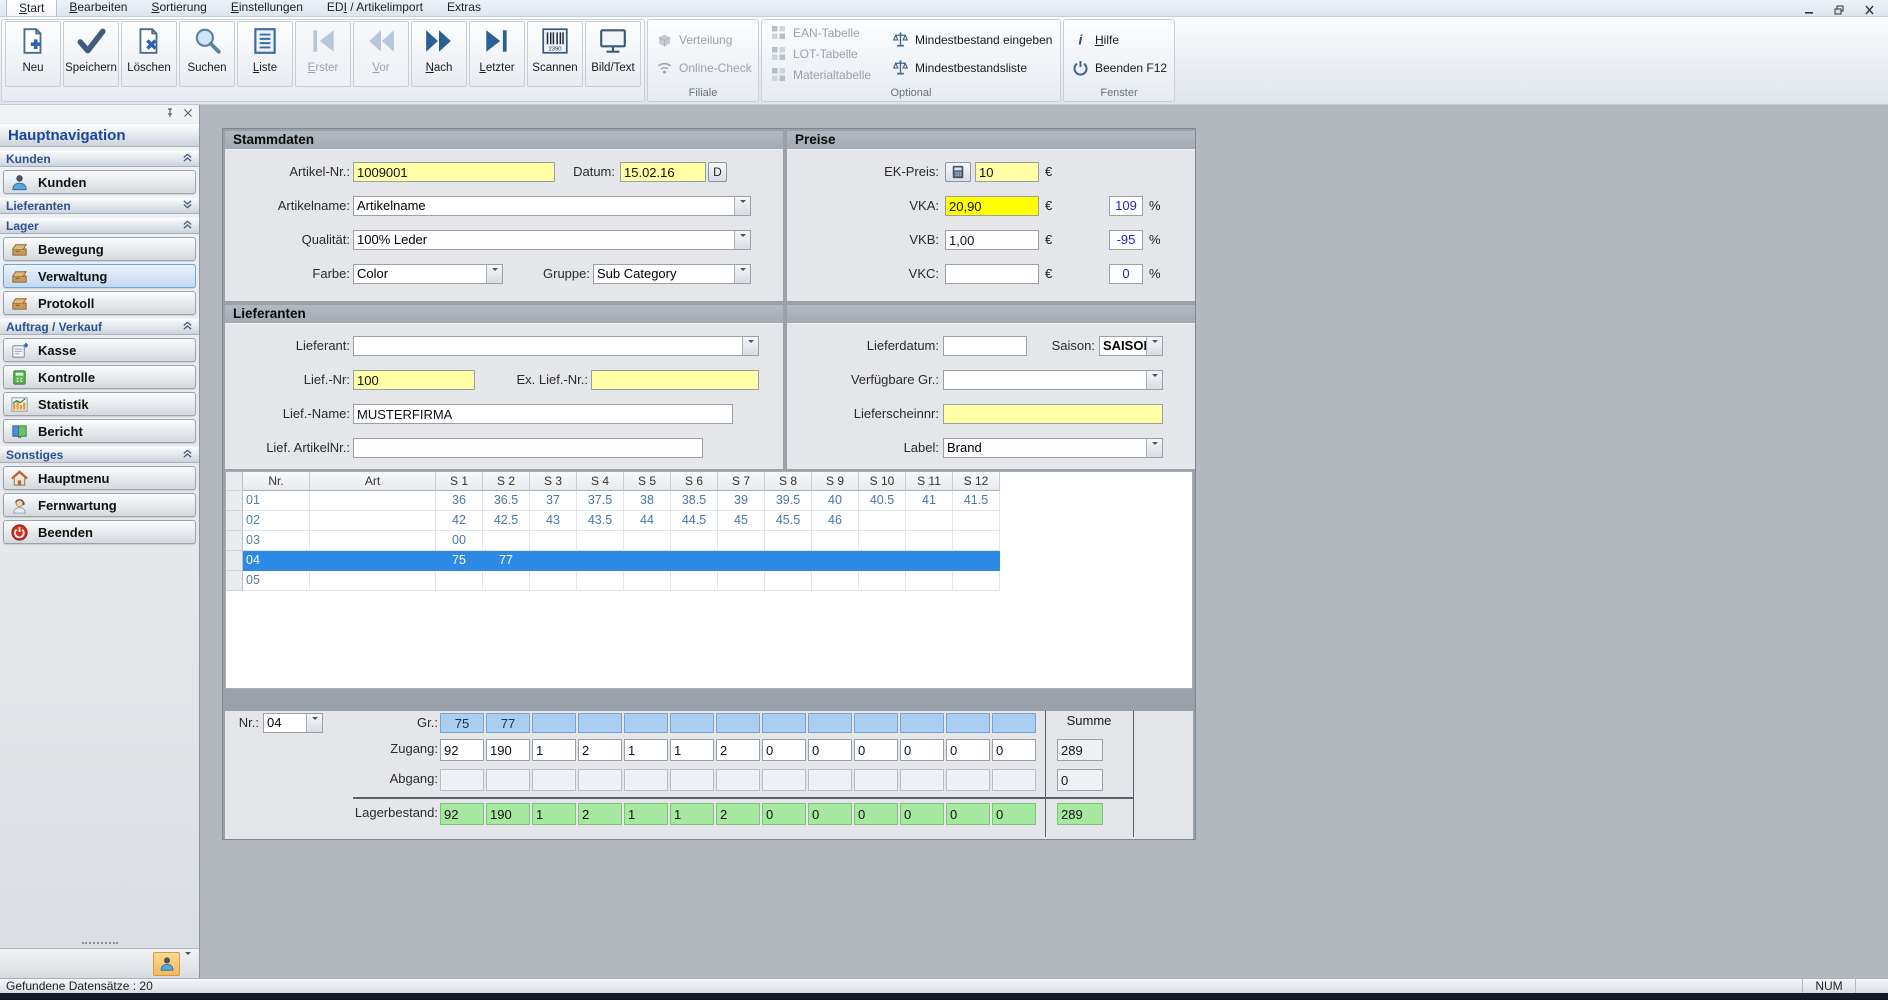 Image resolution: width=1888 pixels, height=1000 pixels. What do you see at coordinates (99, 478) in the screenshot?
I see `sidebar-item-hauptmenu: Hauptmenu` at bounding box center [99, 478].